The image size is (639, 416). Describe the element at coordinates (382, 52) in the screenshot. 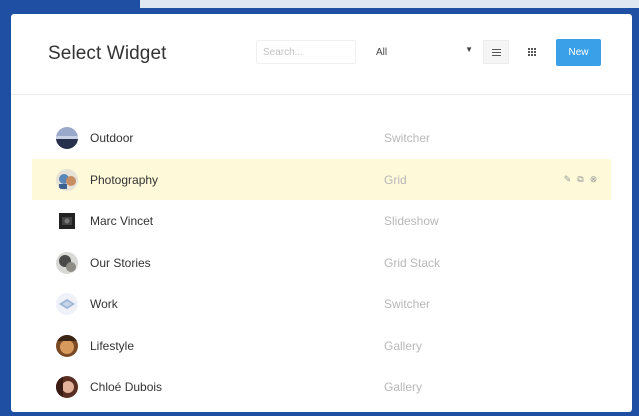

I see `filter-select-value: All` at that location.